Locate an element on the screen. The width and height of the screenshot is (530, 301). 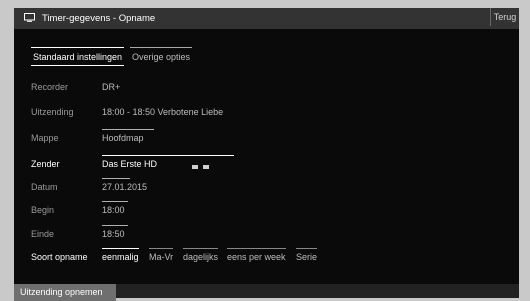
option-dagelijks: dagelijks is located at coordinates (201, 255).